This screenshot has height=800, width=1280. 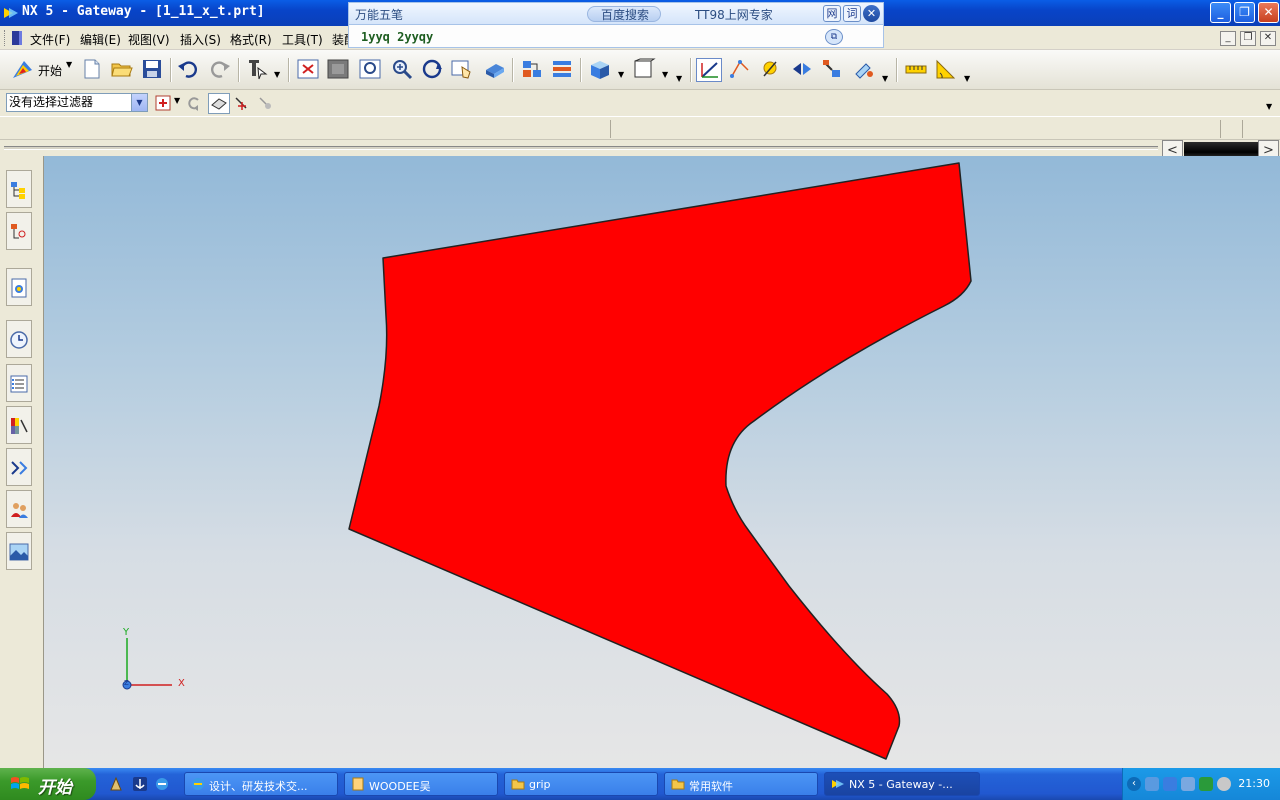 What do you see at coordinates (865, 70) in the screenshot?
I see `edit-object-icon` at bounding box center [865, 70].